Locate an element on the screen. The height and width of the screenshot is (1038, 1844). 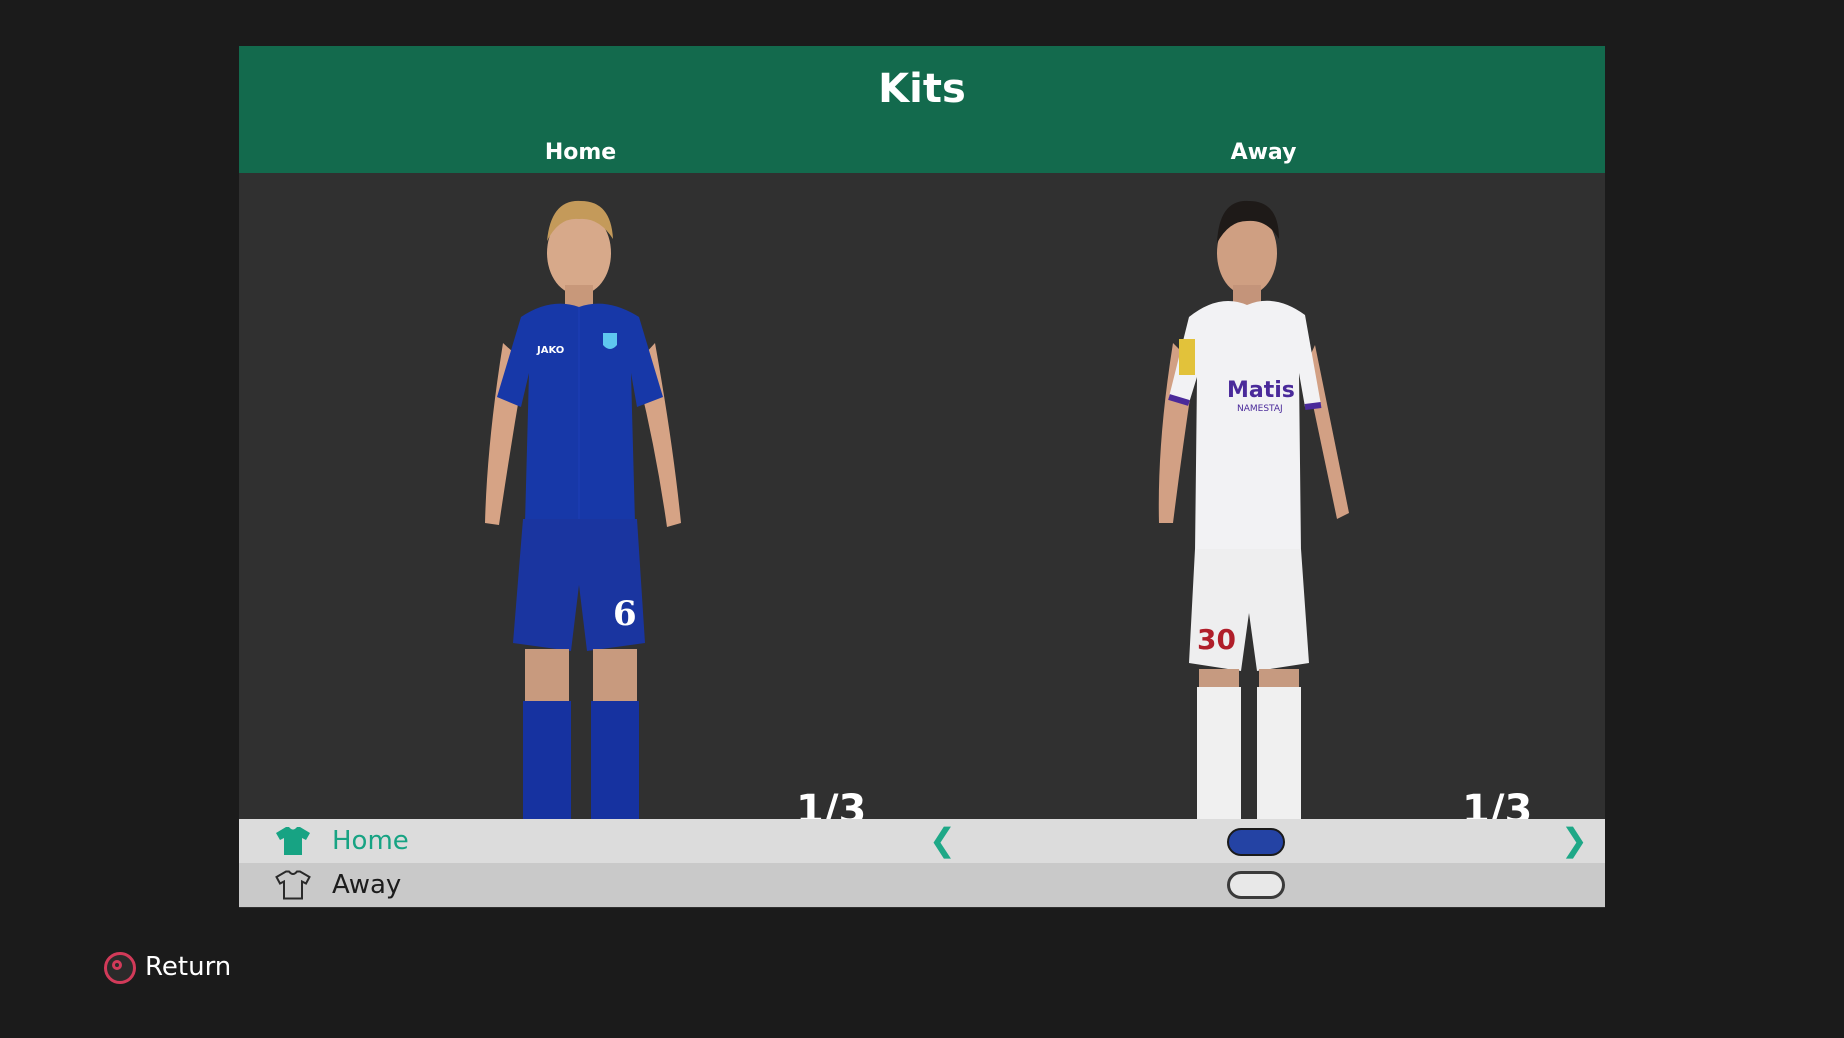
kit-row-label: Away is located at coordinates (367, 885).